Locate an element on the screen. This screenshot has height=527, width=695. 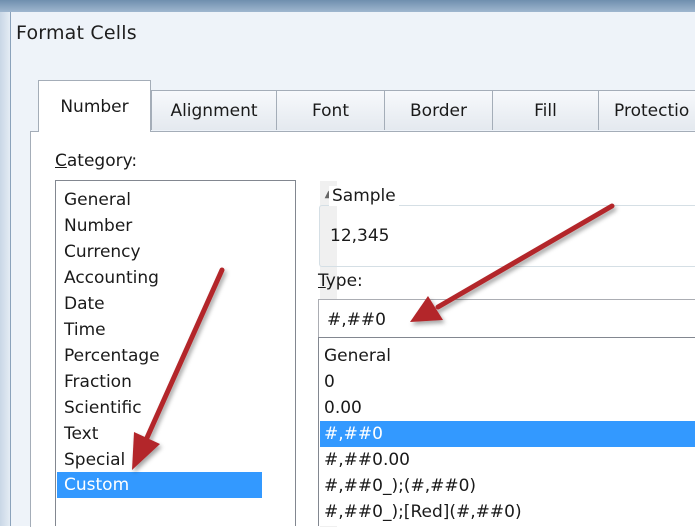
category-label-accesskey: C is located at coordinates (61, 161).